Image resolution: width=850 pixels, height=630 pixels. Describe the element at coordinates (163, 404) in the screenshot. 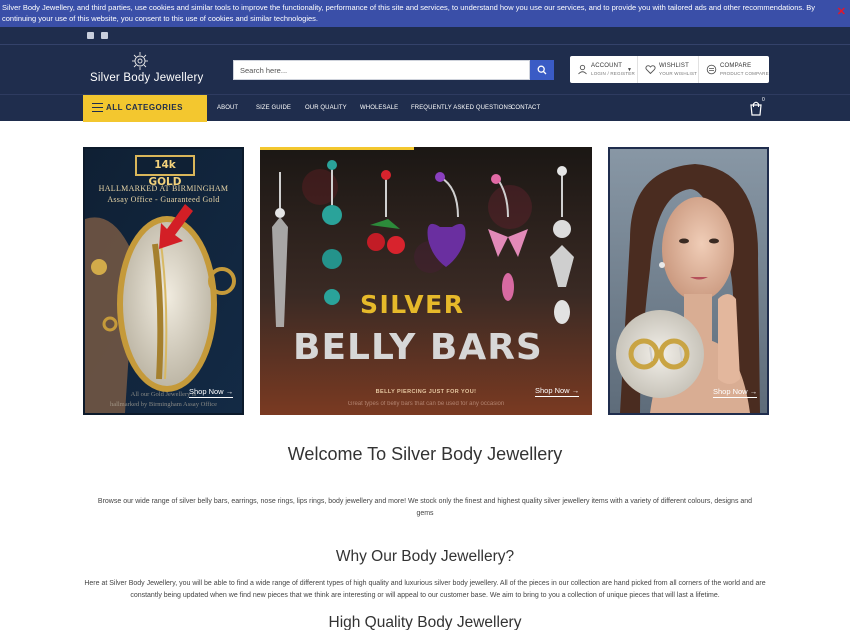

I see `gold-footnote-2: hallmarked by Birmingham Assay Office` at that location.